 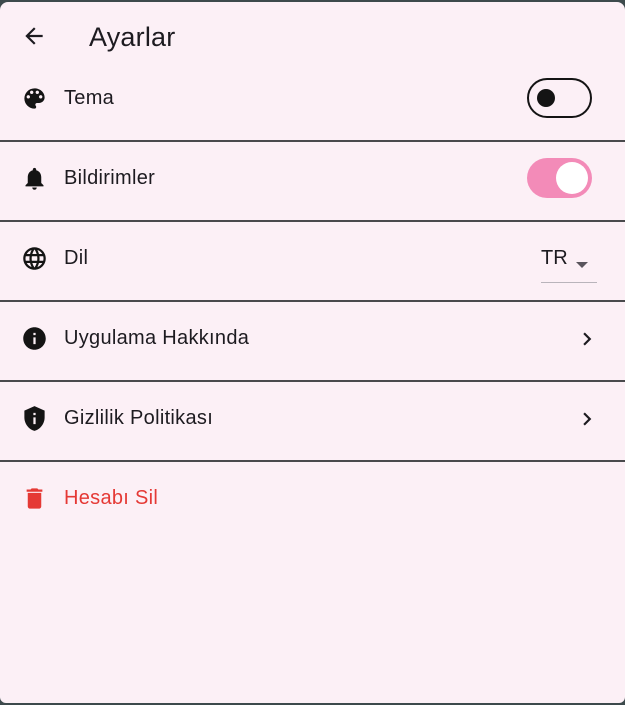 What do you see at coordinates (76, 258) in the screenshot?
I see `language-label: Dil` at bounding box center [76, 258].